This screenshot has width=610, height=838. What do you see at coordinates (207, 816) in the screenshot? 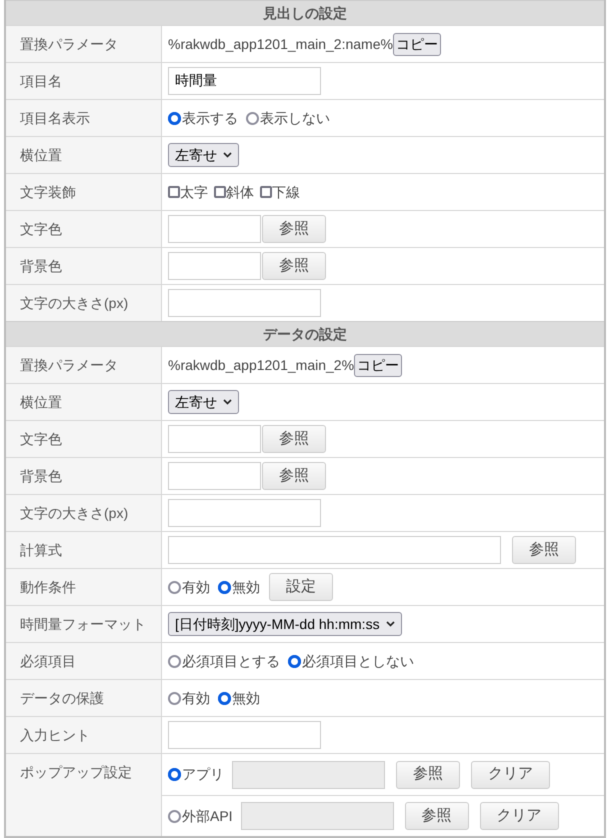
I see `radio-label: 外部API` at bounding box center [207, 816].